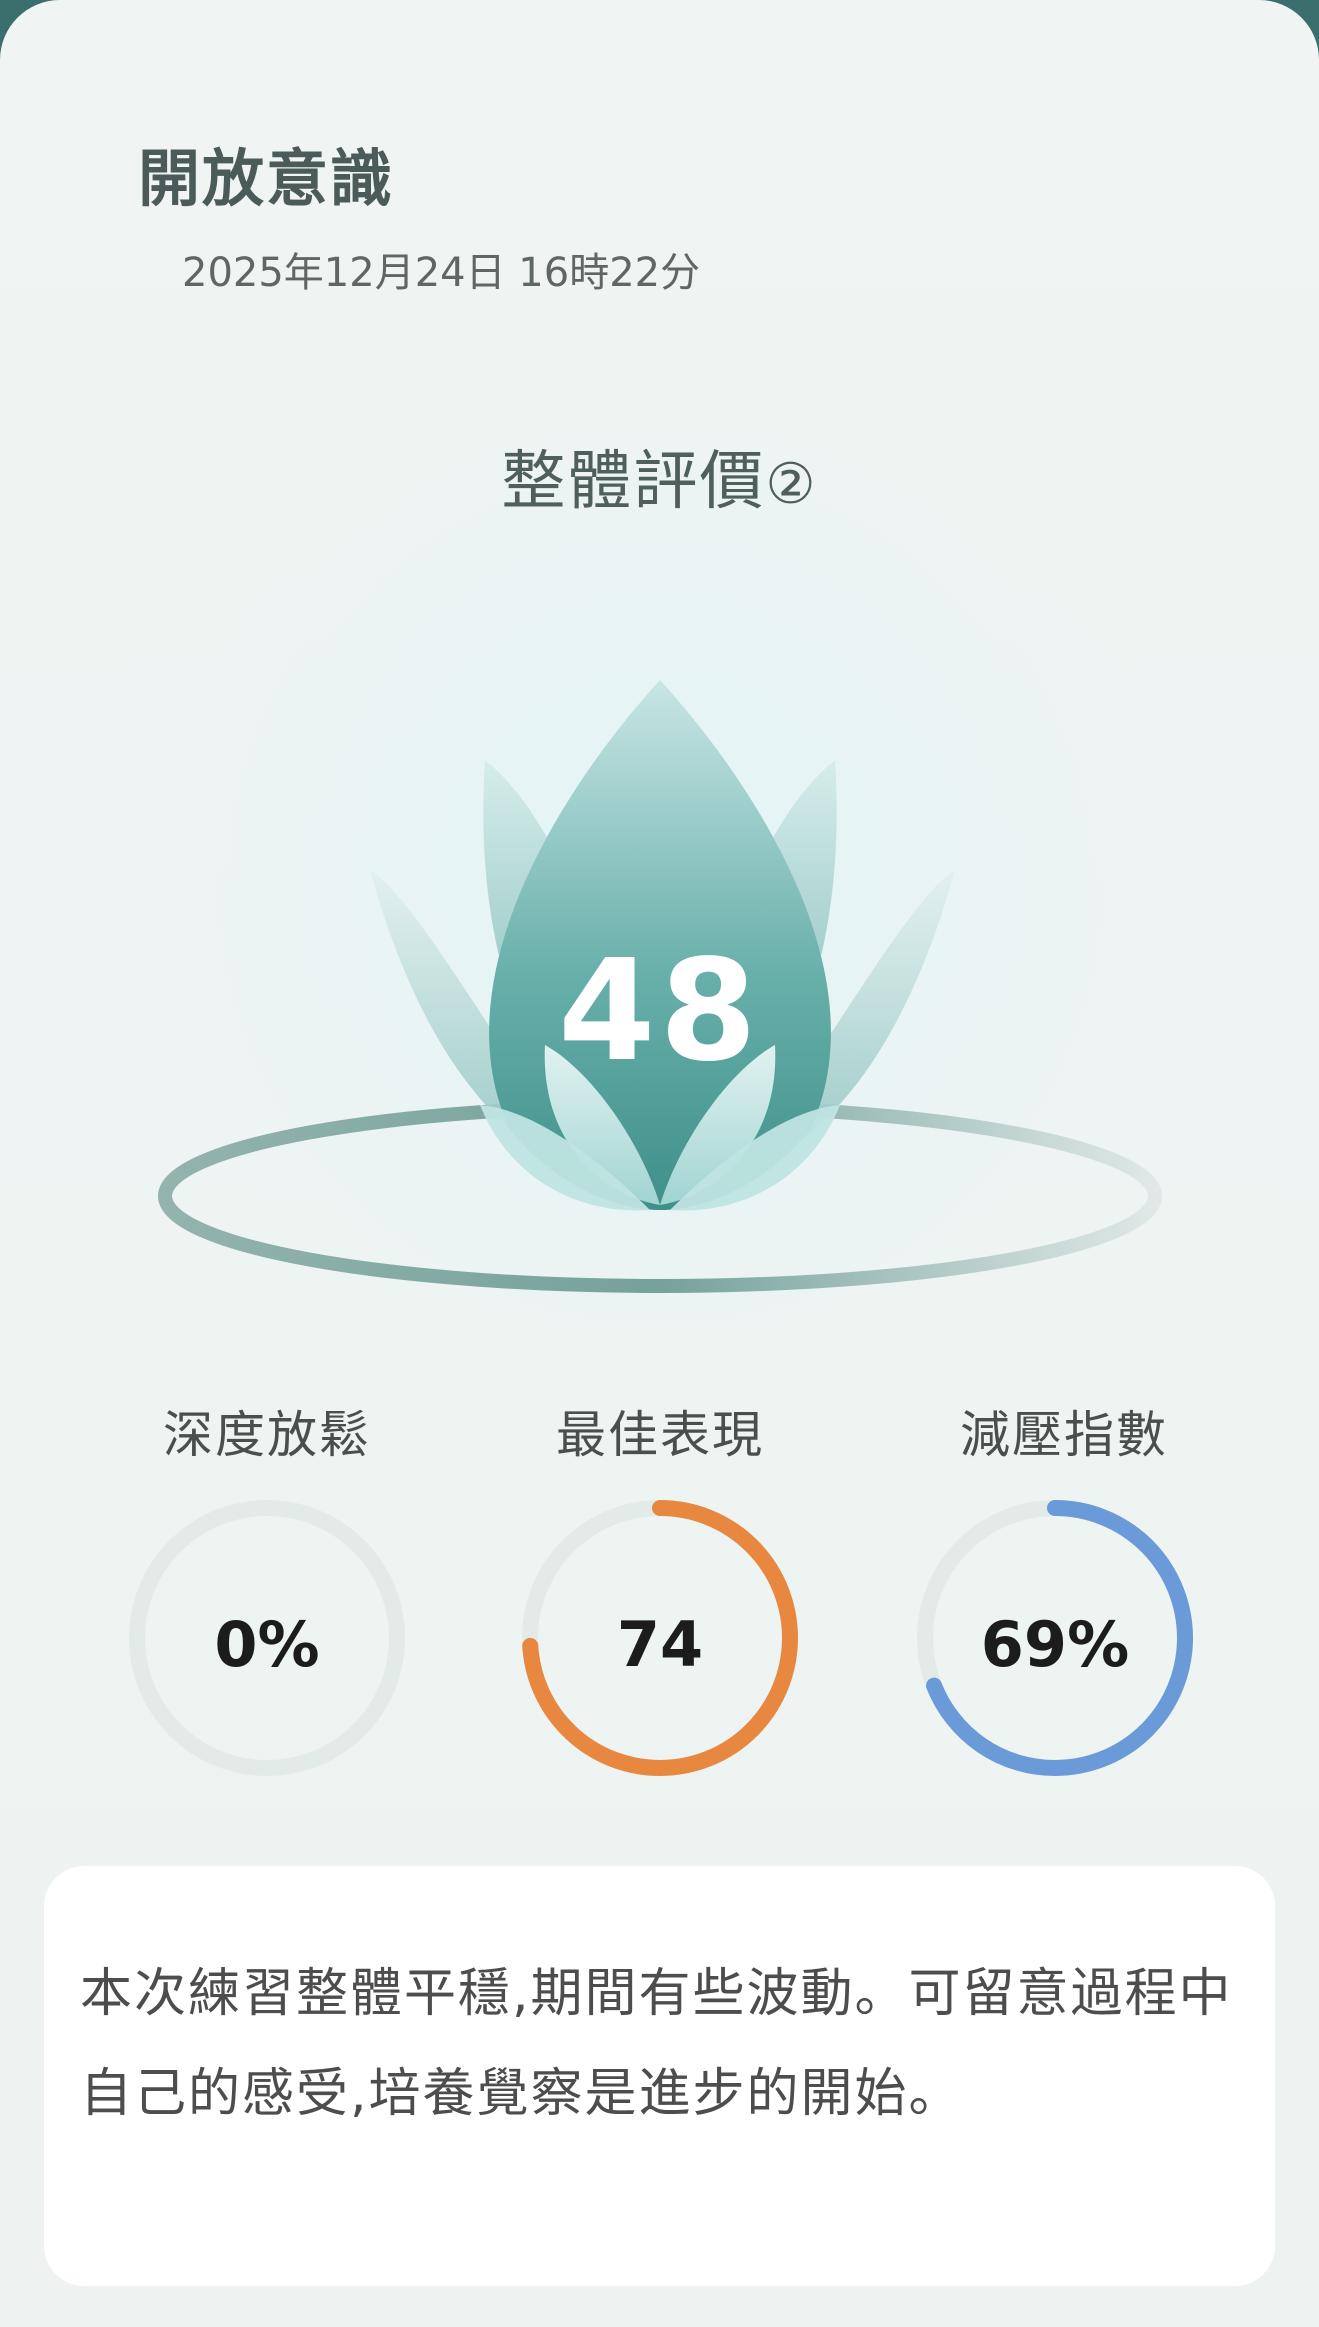 Image resolution: width=1319 pixels, height=2327 pixels. What do you see at coordinates (267, 1435) in the screenshot?
I see `metric-label-deep-relaxation: 深度放鬆` at bounding box center [267, 1435].